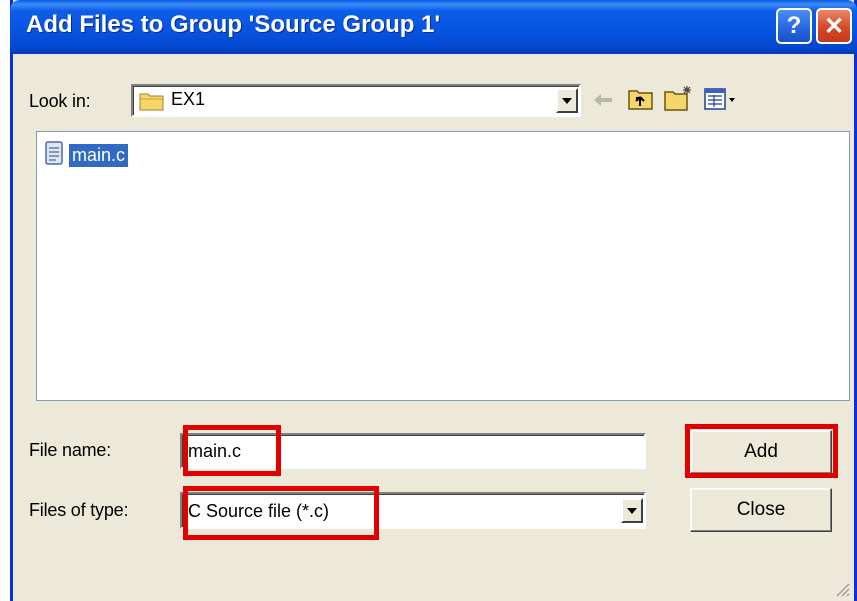 Image resolution: width=857 pixels, height=601 pixels. I want to click on highlight-box-filetype, so click(281, 513).